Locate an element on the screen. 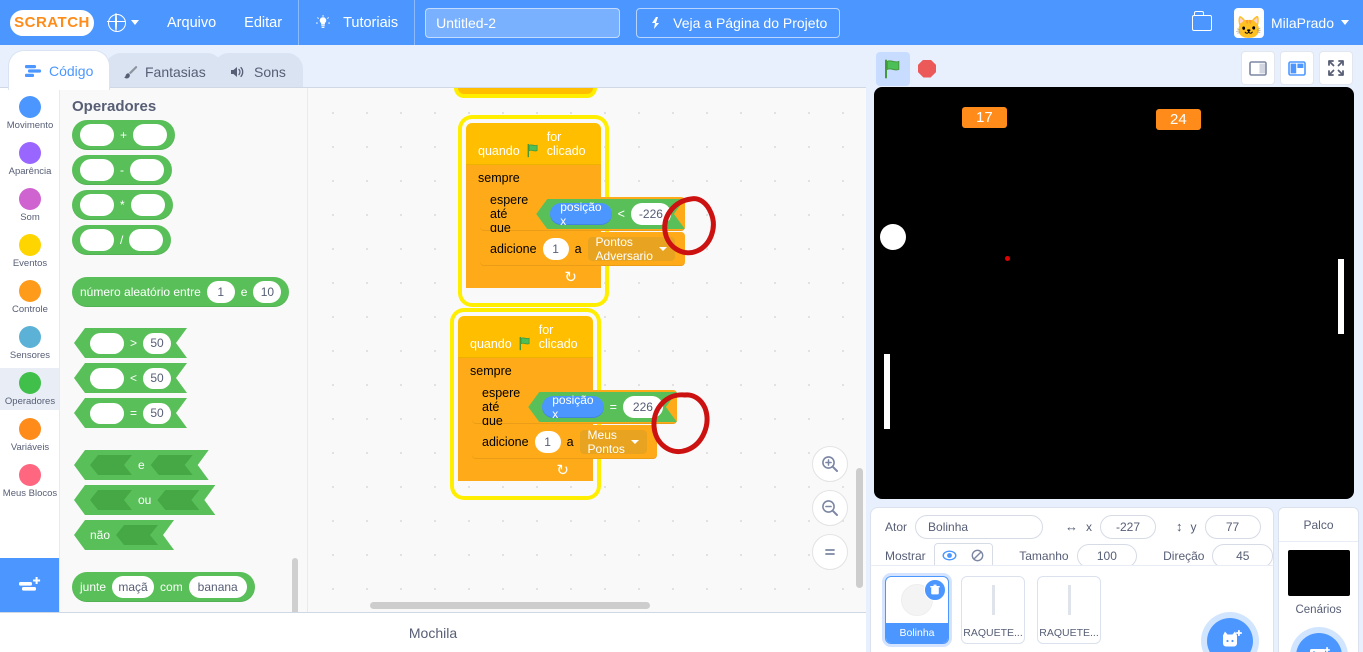 The image size is (1363, 652). green-flag-button is located at coordinates (893, 68).